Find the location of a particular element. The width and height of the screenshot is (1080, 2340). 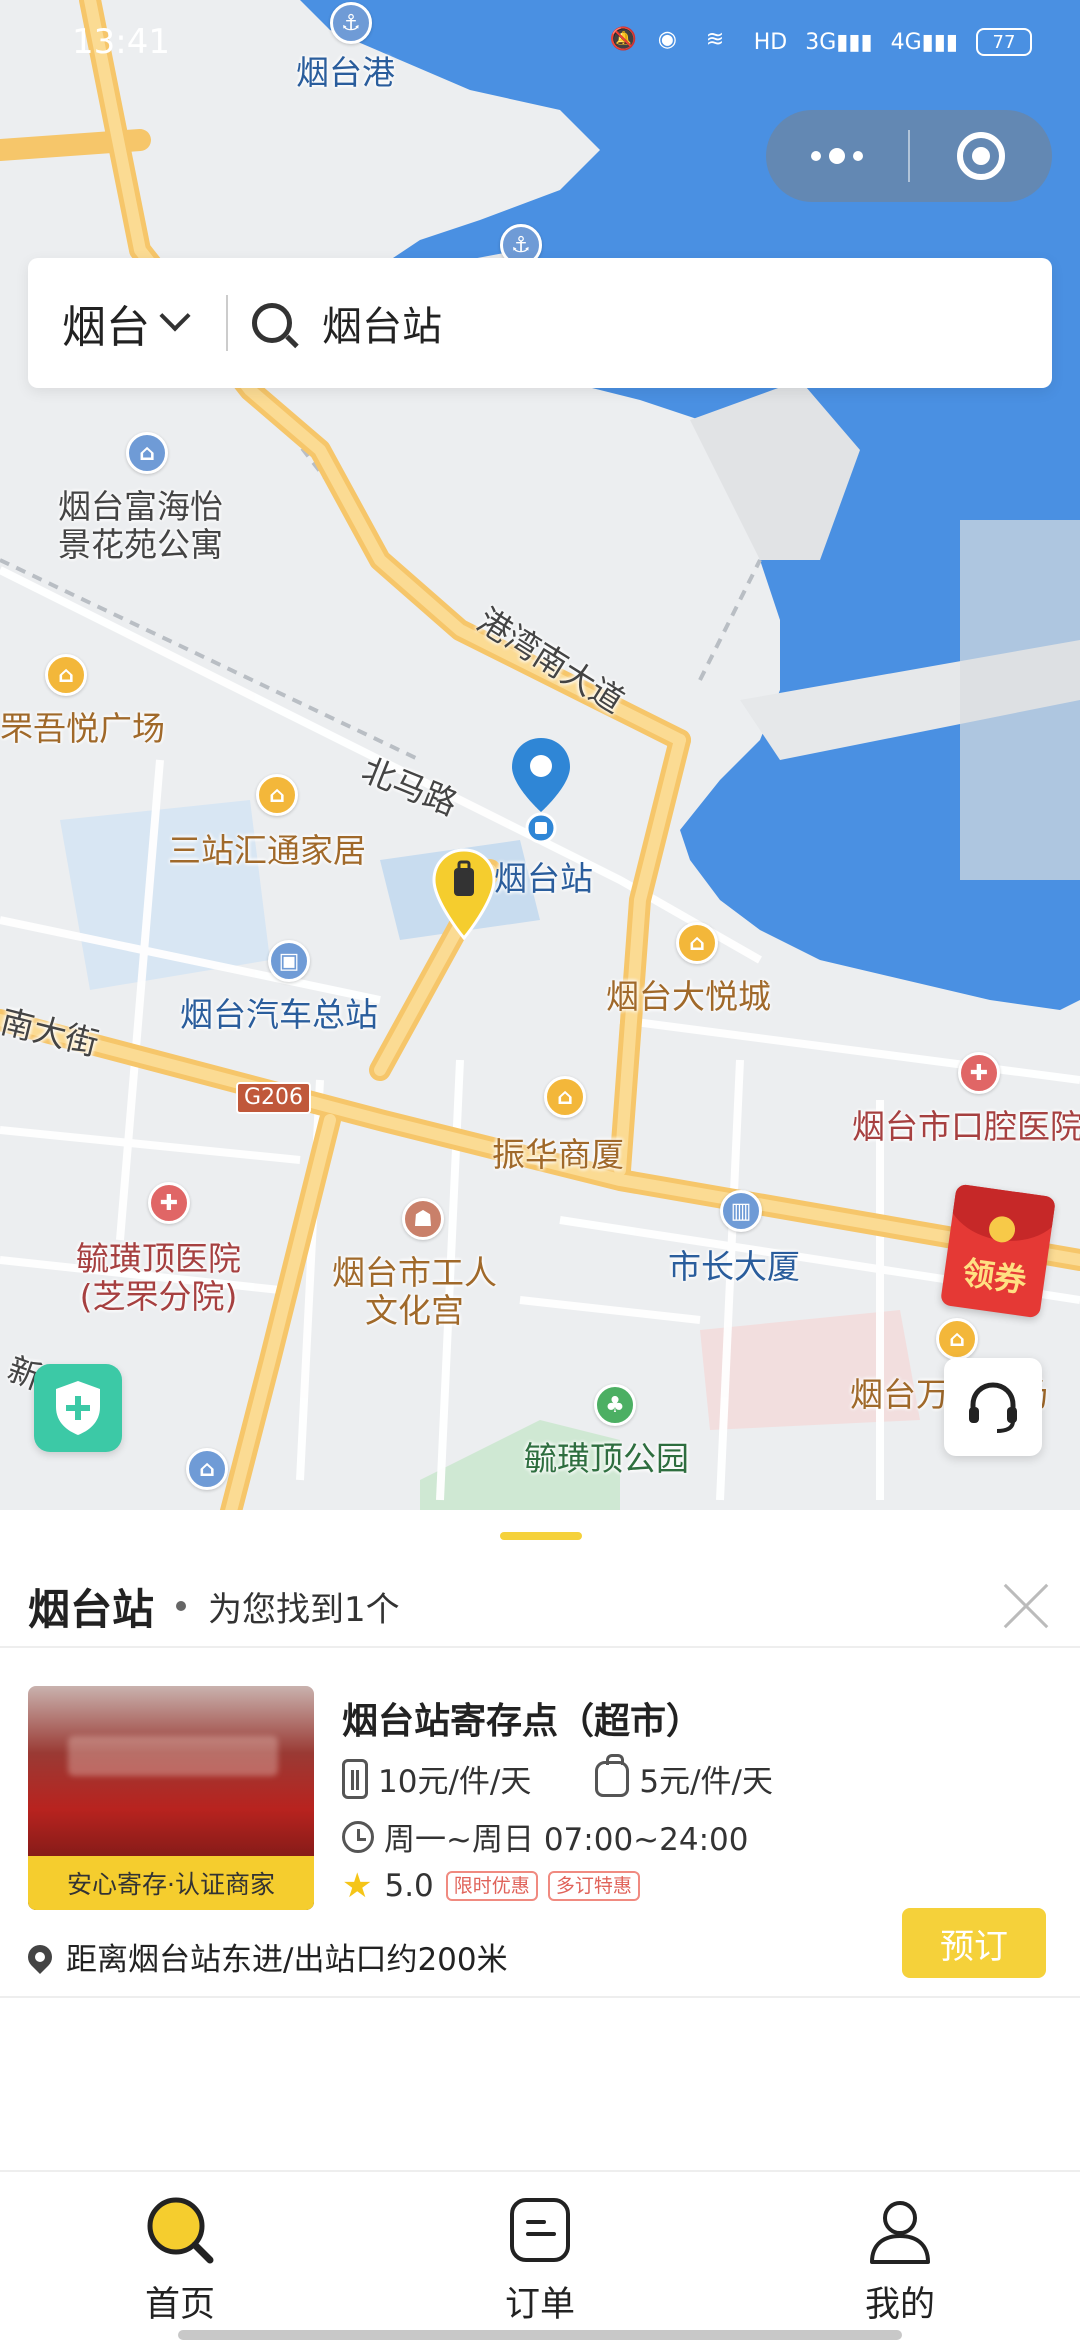

map-label-station: 烟台站 is located at coordinates (543, 878).